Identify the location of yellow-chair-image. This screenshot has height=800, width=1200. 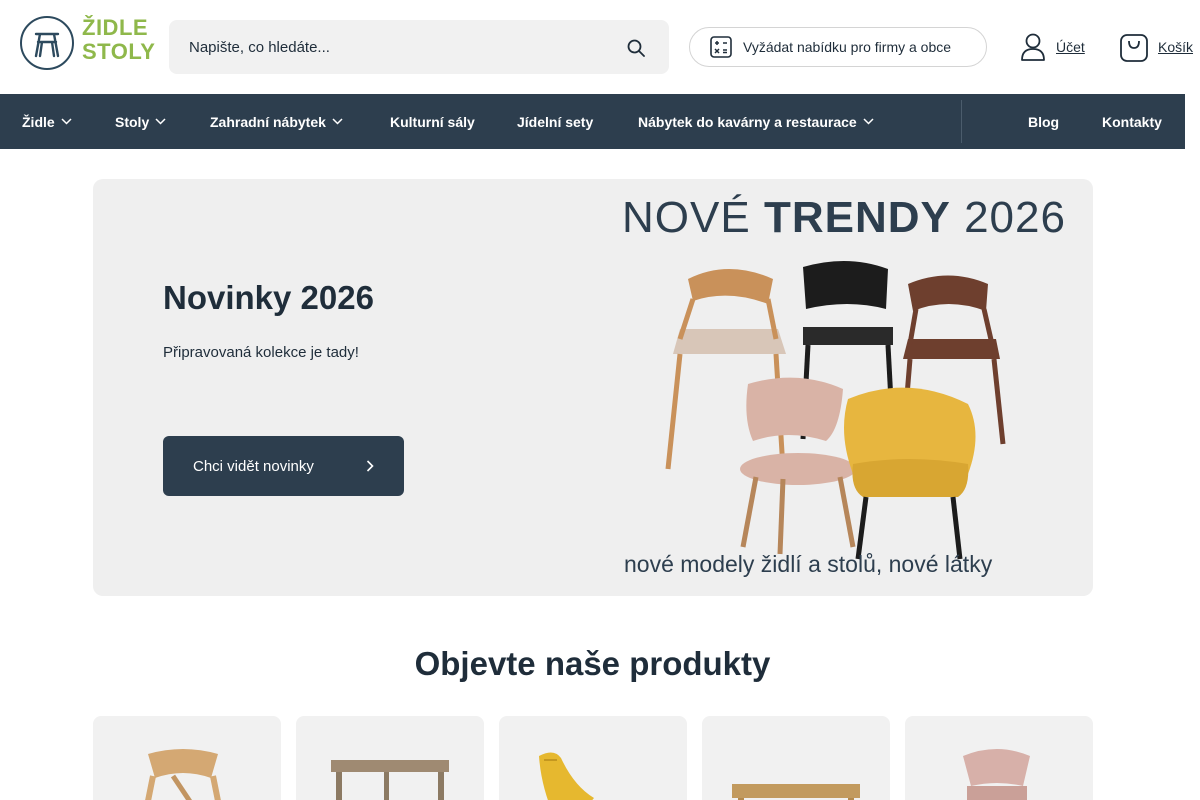
(566, 776).